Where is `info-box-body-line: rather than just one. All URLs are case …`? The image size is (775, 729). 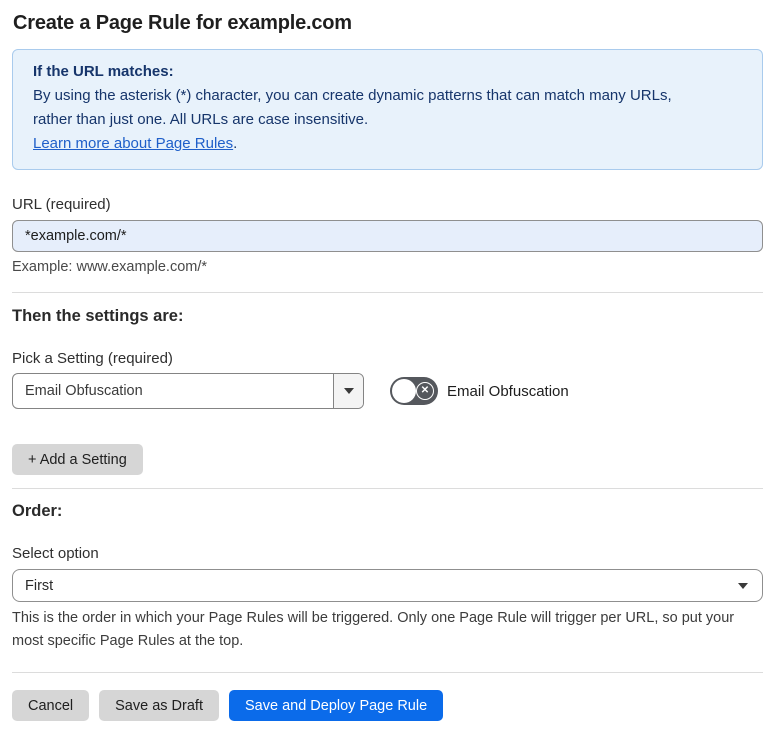 info-box-body-line: rather than just one. All URLs are case … is located at coordinates (201, 119).